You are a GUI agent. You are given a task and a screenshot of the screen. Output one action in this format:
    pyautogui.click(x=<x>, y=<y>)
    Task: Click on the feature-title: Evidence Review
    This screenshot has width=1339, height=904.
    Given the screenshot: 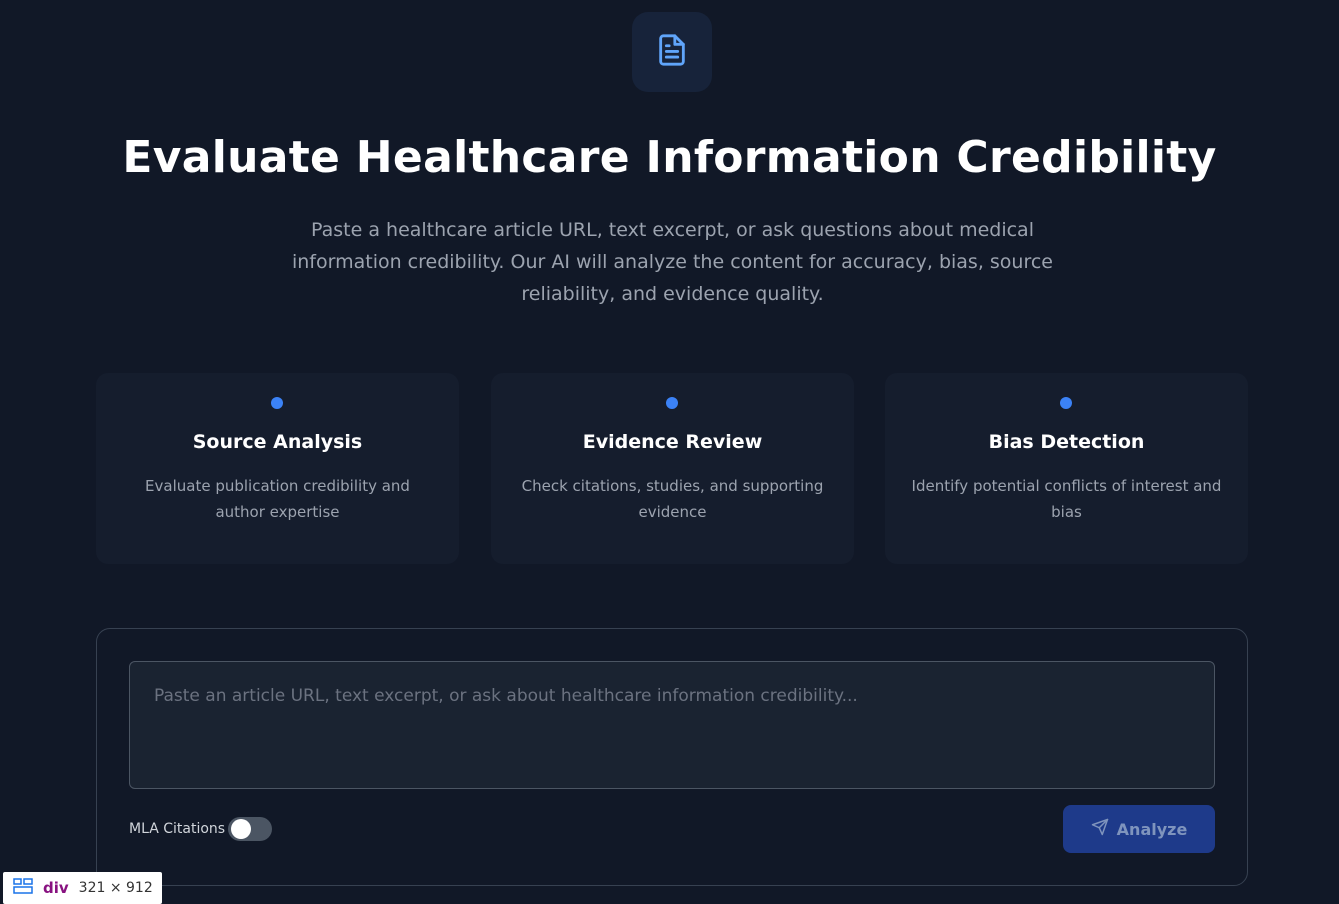 What is the action you would take?
    pyautogui.click(x=672, y=442)
    